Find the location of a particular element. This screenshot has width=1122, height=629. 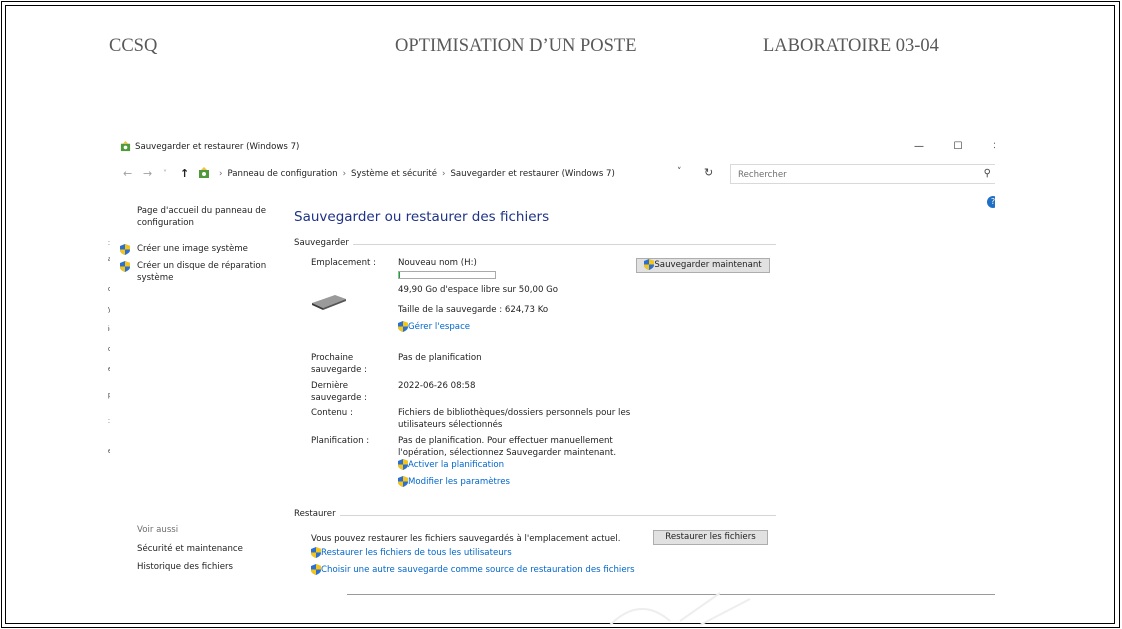

sidebar-item-label: Créer un disque de réparation système is located at coordinates (202, 272).